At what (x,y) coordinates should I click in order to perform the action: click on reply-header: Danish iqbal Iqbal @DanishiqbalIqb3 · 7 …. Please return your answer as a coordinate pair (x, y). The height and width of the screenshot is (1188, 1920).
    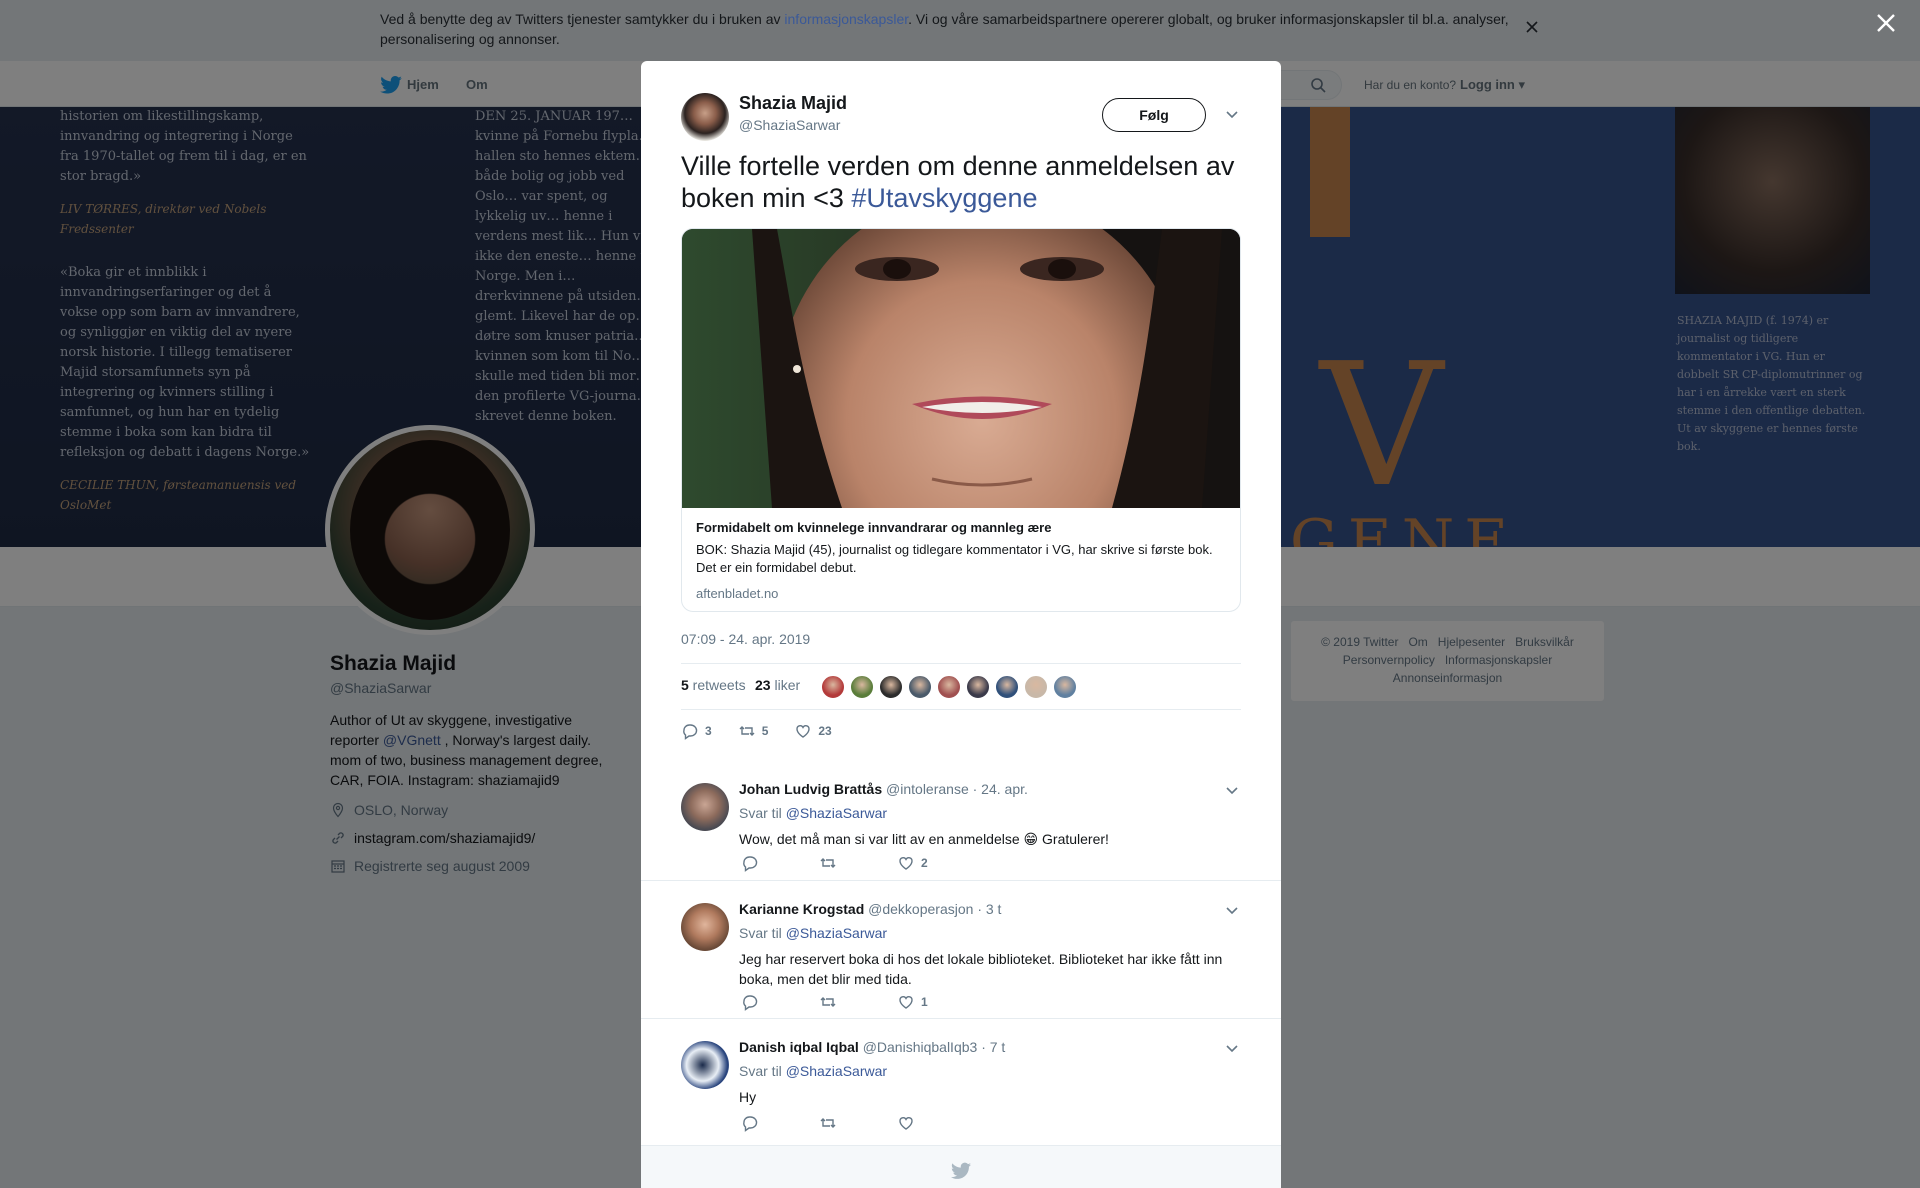
    Looking at the image, I should click on (872, 1047).